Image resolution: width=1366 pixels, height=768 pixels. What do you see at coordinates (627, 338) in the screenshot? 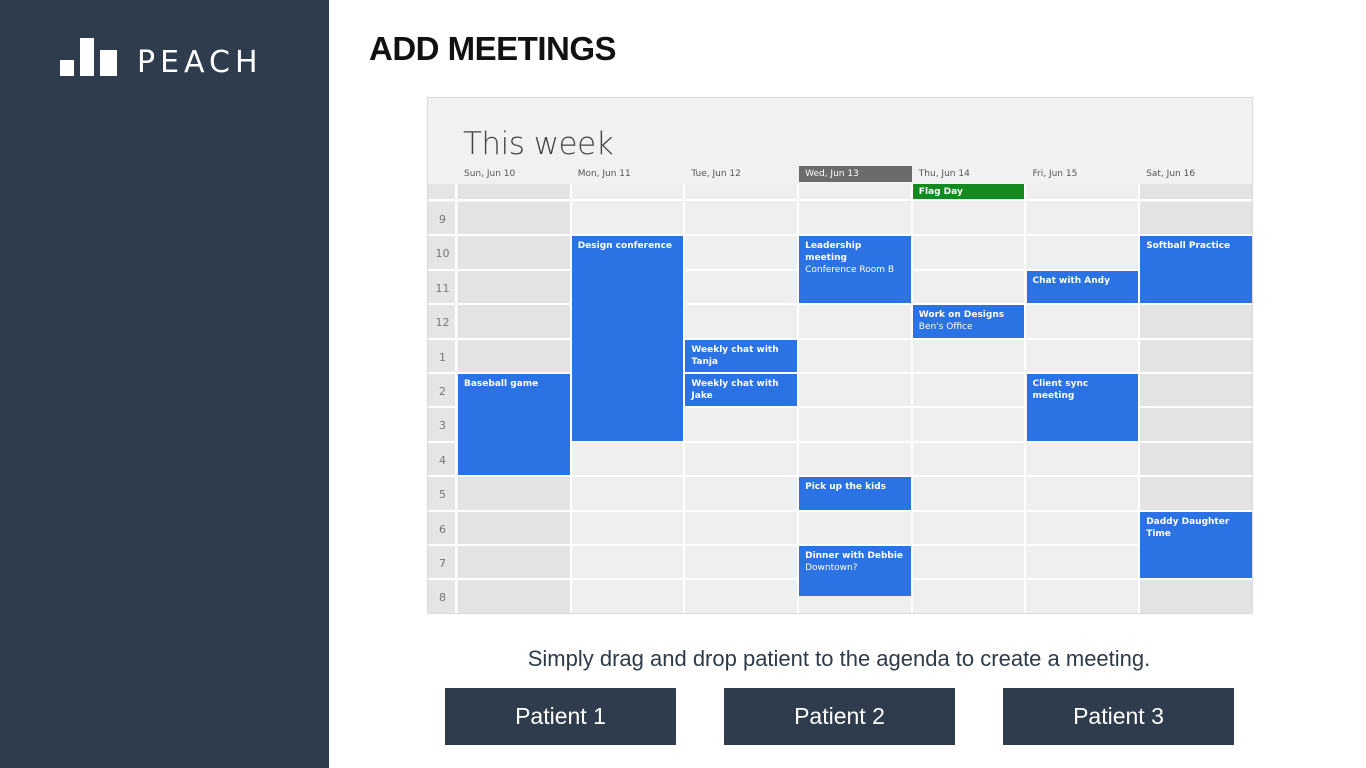
I see `calendar-event: Design conference` at bounding box center [627, 338].